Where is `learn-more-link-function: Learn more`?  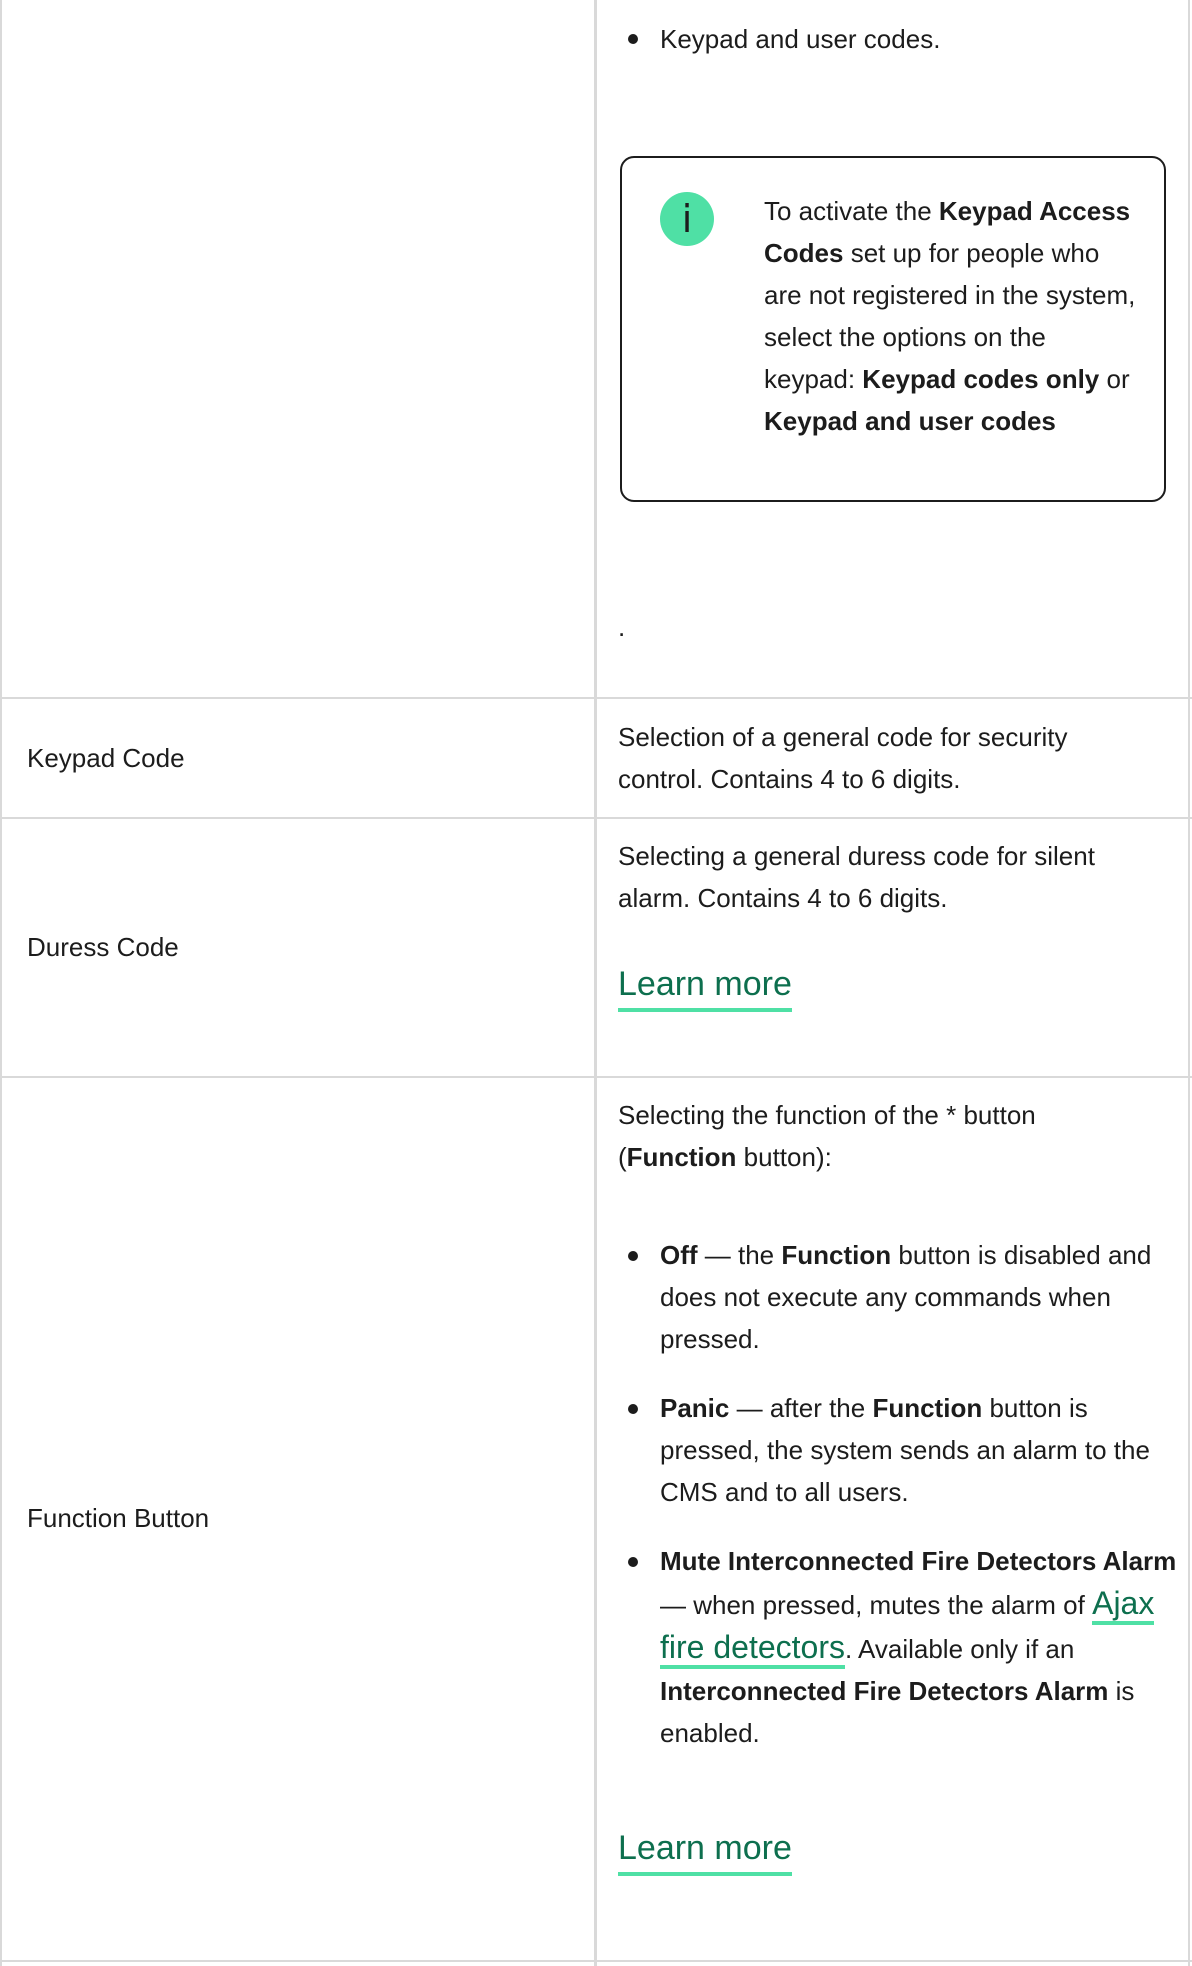 learn-more-link-function: Learn more is located at coordinates (705, 1851).